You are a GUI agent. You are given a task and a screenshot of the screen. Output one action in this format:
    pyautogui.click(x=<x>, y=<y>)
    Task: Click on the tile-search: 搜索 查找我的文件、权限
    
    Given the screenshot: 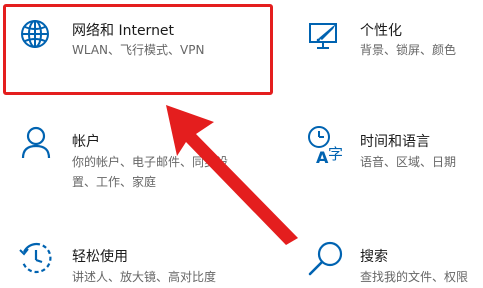 What is the action you would take?
    pyautogui.click(x=390, y=259)
    